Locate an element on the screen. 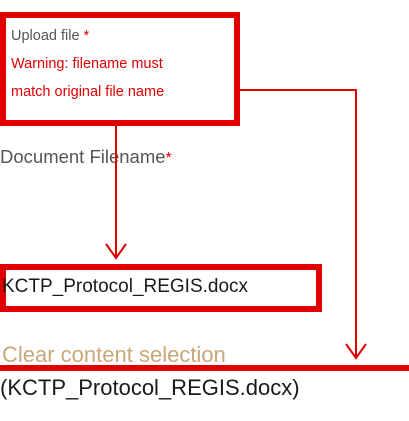 This screenshot has height=421, width=409. document-filename-value: KCTP_Protocol_REGIS.docx is located at coordinates (125, 286).